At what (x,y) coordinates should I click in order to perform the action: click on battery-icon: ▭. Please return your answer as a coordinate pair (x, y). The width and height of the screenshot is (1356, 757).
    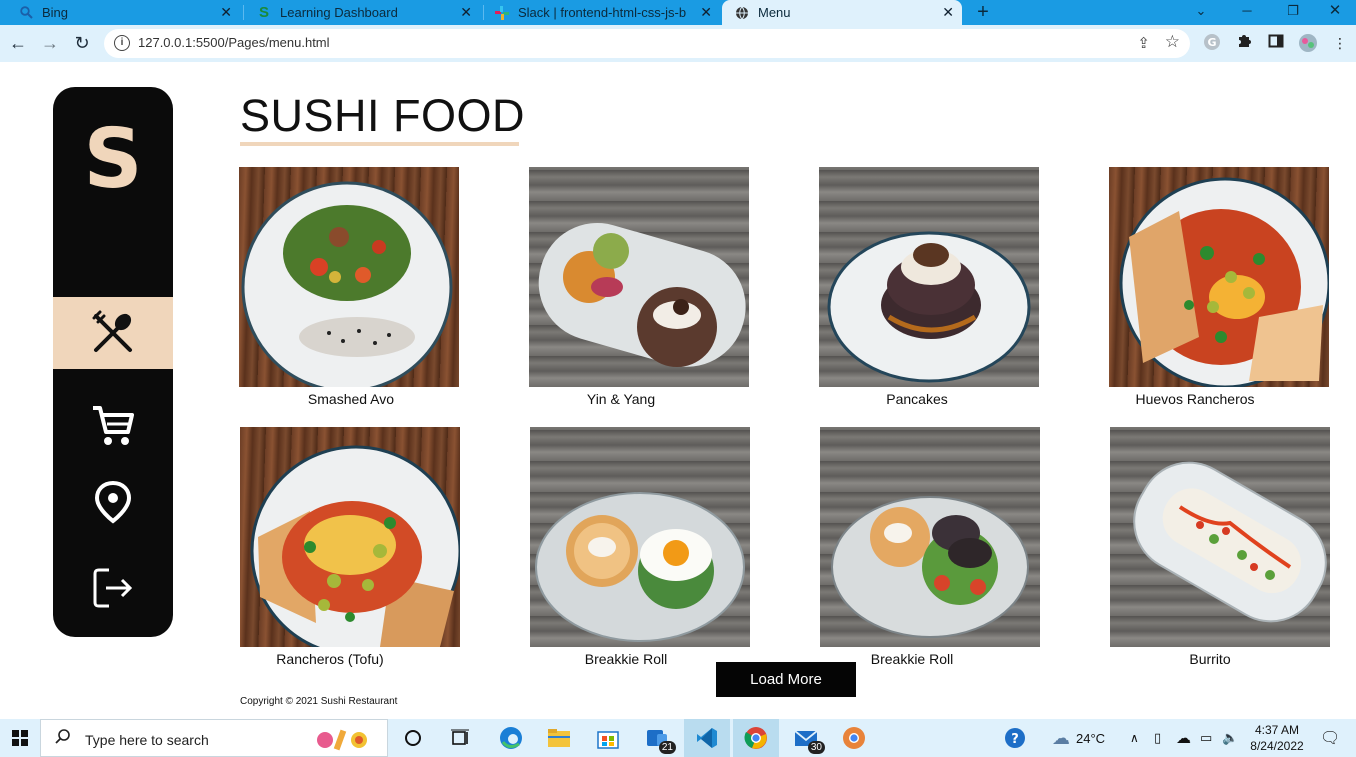
    Looking at the image, I should click on (1206, 738).